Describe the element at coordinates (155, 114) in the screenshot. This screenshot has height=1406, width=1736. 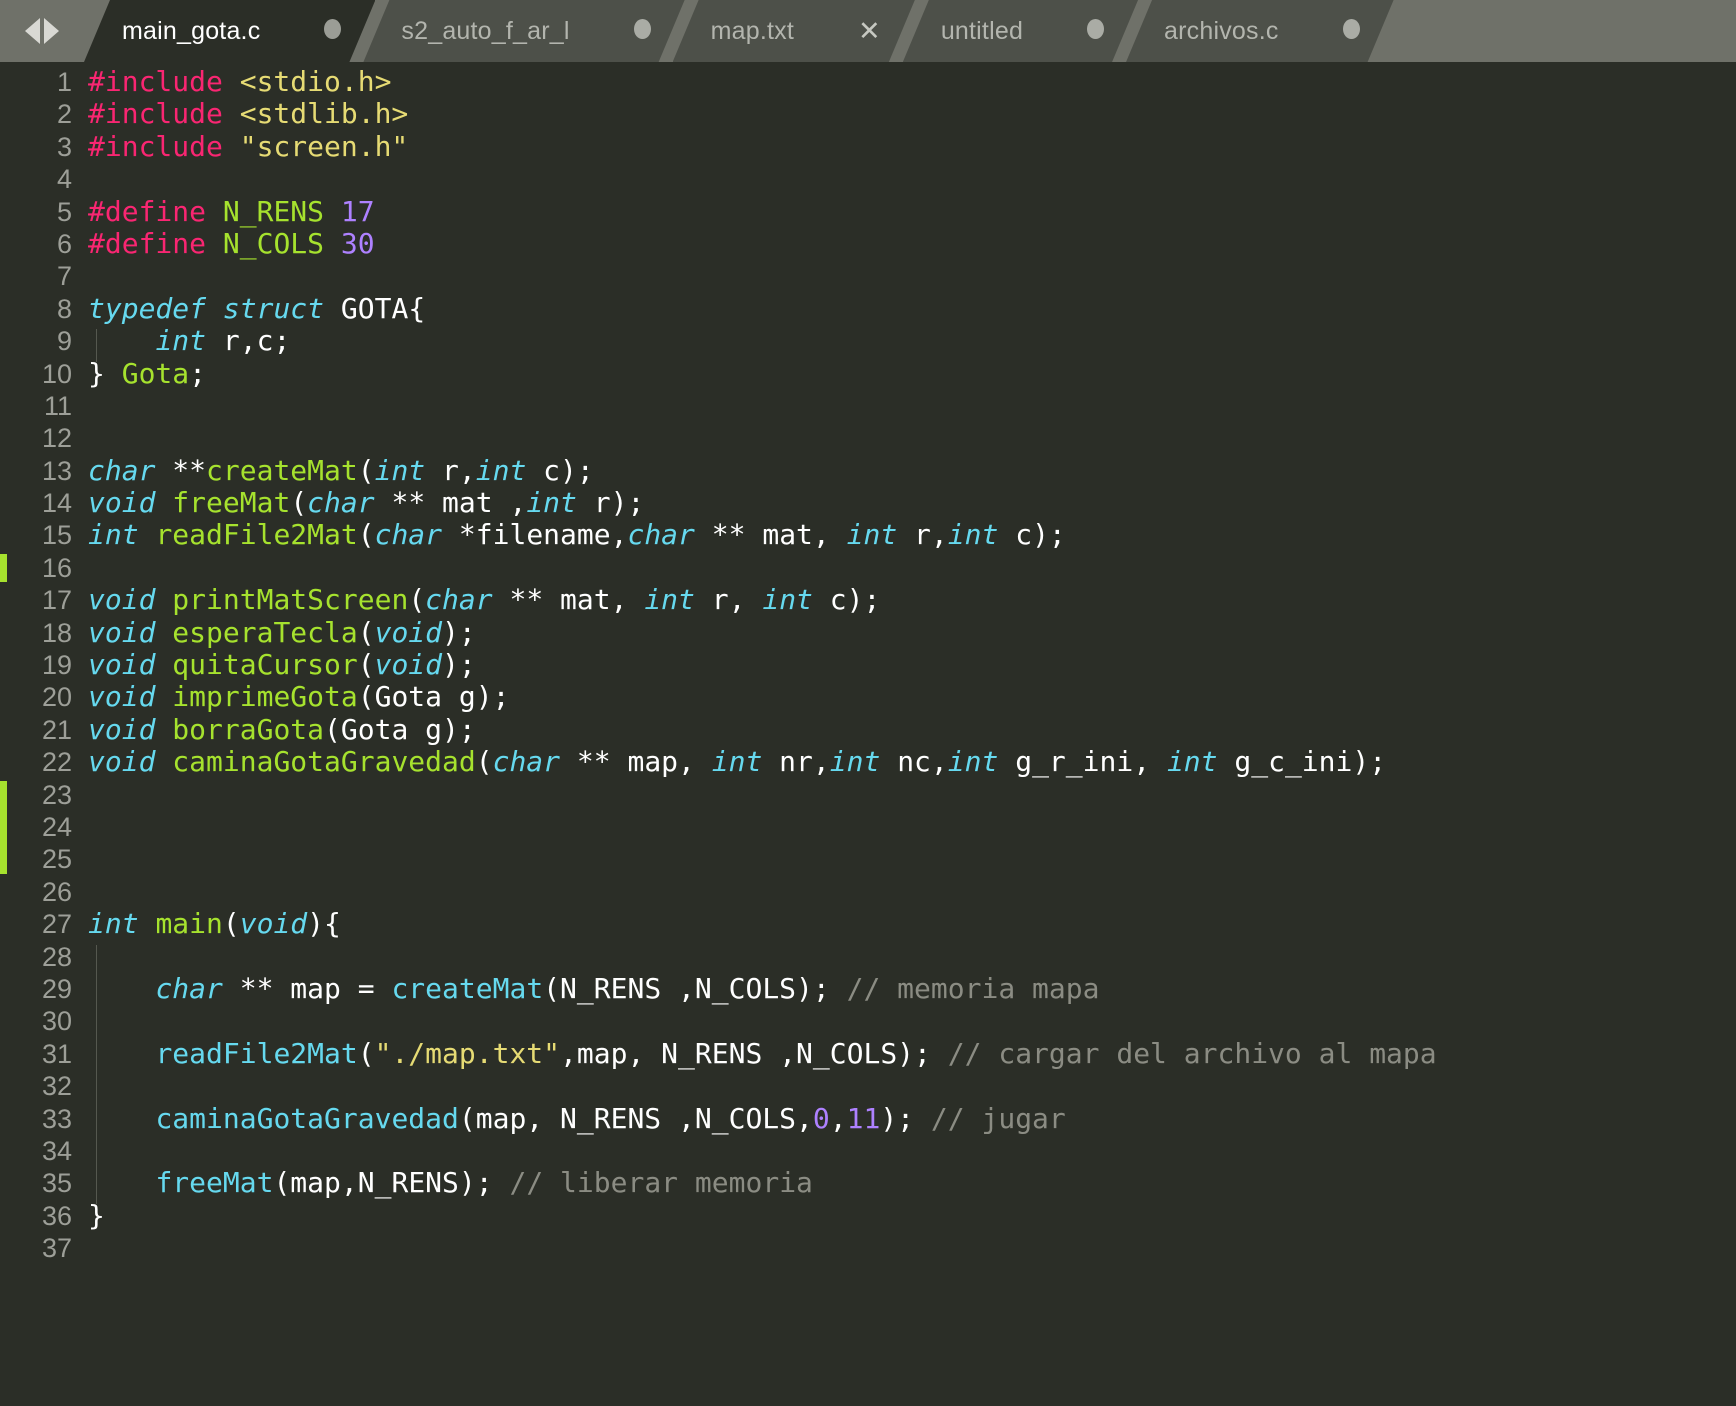
I see `token-pre: #include` at that location.